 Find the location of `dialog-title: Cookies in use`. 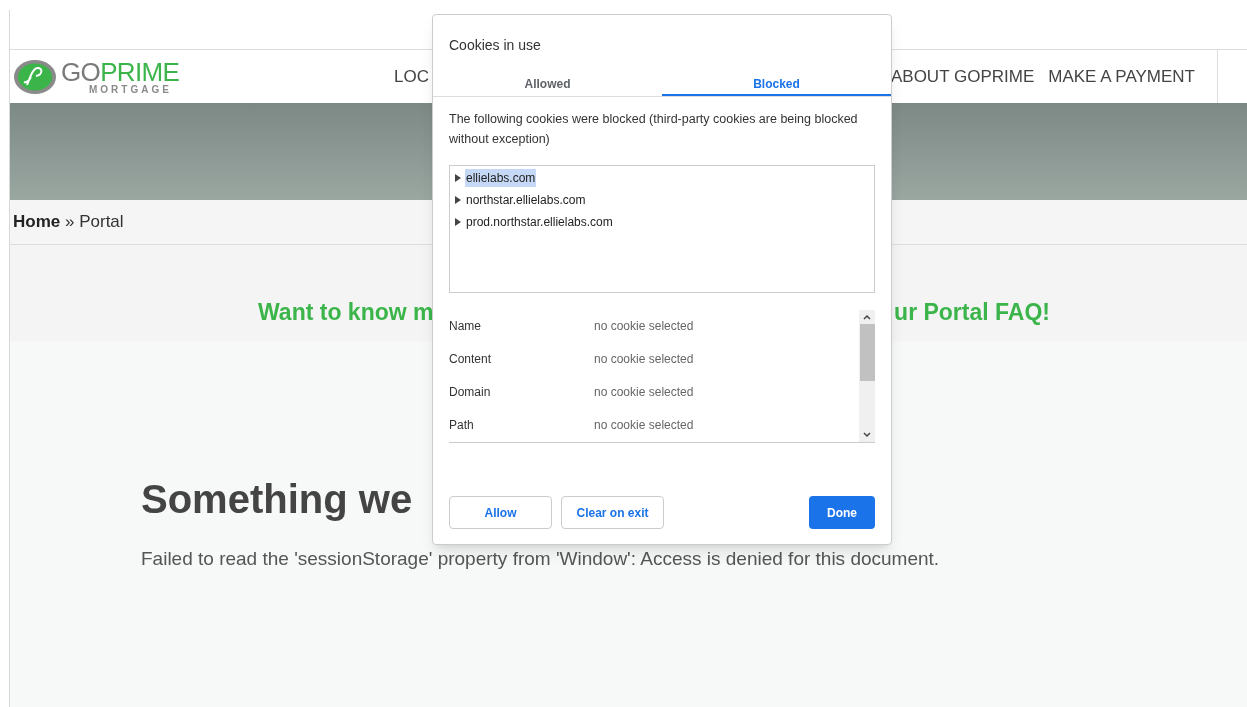

dialog-title: Cookies in use is located at coordinates (495, 45).